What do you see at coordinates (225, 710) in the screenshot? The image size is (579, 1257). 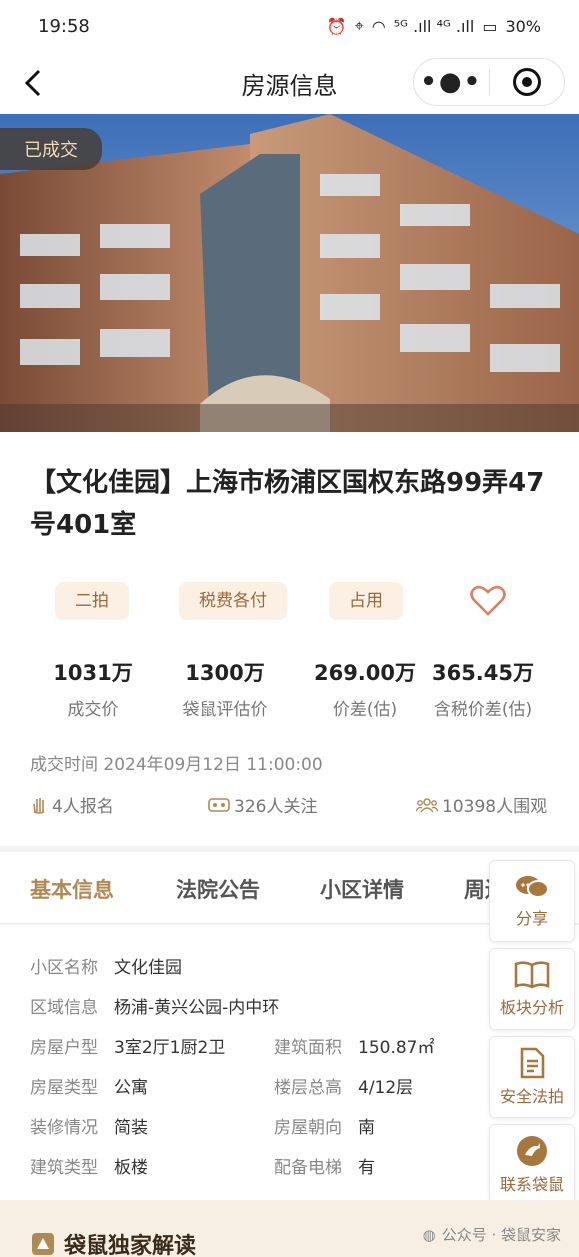 I see `stat-label: 袋鼠评估价` at bounding box center [225, 710].